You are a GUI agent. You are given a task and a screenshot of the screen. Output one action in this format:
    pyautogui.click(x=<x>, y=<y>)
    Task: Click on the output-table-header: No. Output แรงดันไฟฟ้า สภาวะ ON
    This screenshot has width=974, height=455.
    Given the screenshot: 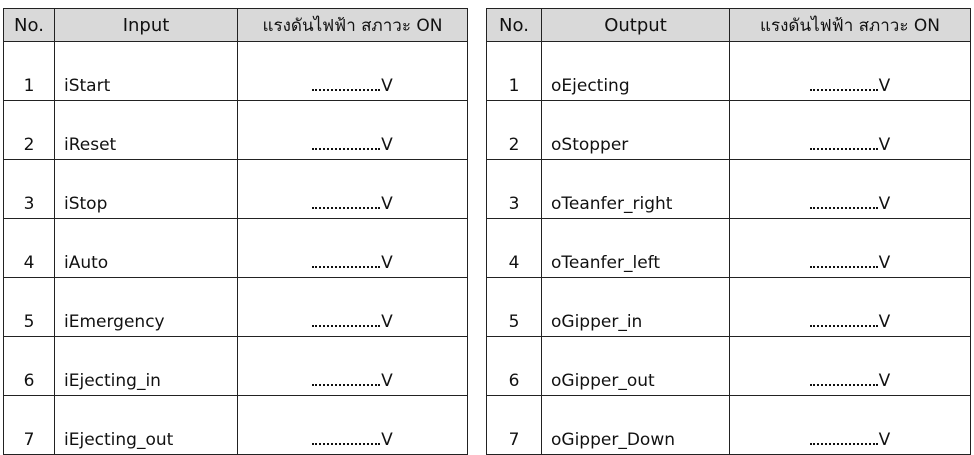 What is the action you would take?
    pyautogui.click(x=728, y=25)
    